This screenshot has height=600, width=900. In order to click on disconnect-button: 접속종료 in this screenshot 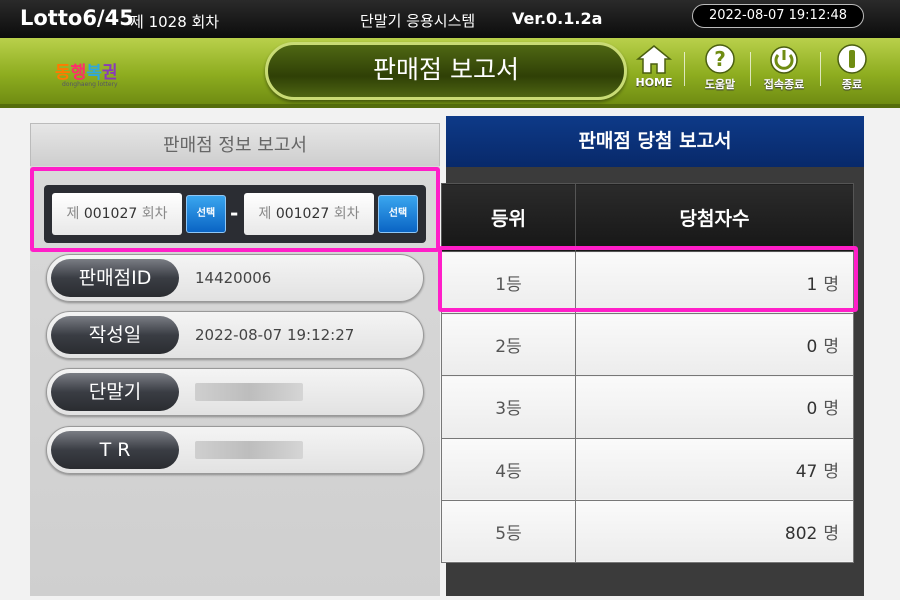, I will do `click(784, 70)`.